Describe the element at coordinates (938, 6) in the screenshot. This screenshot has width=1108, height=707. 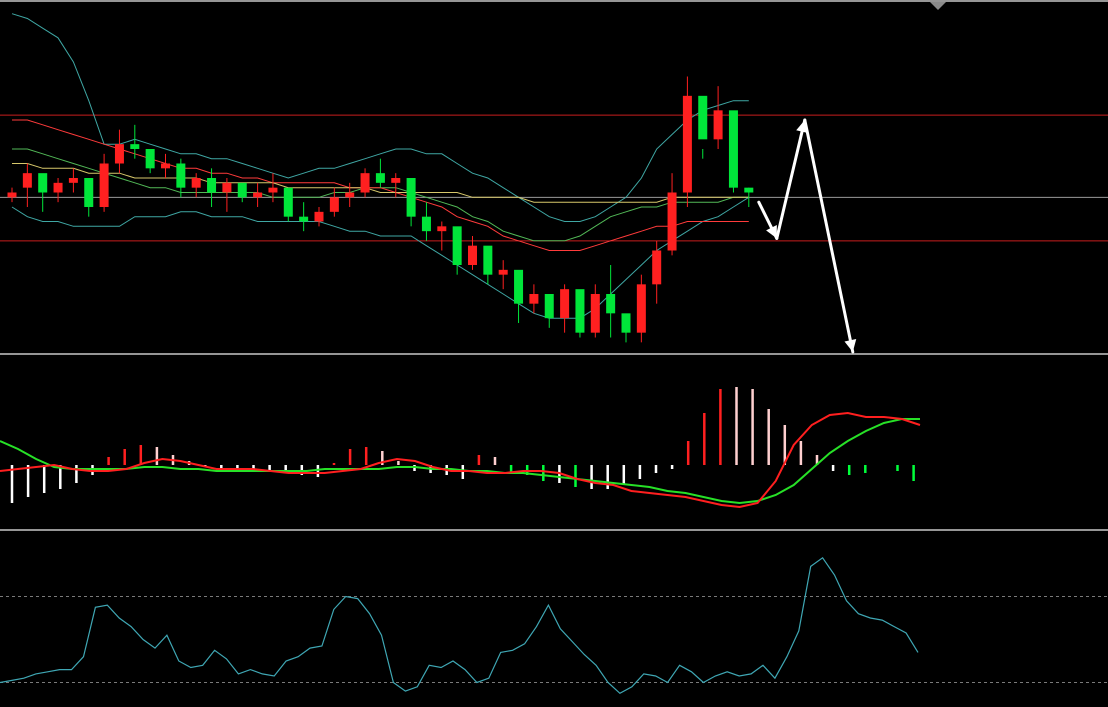
I see `scroll-marker-icon` at that location.